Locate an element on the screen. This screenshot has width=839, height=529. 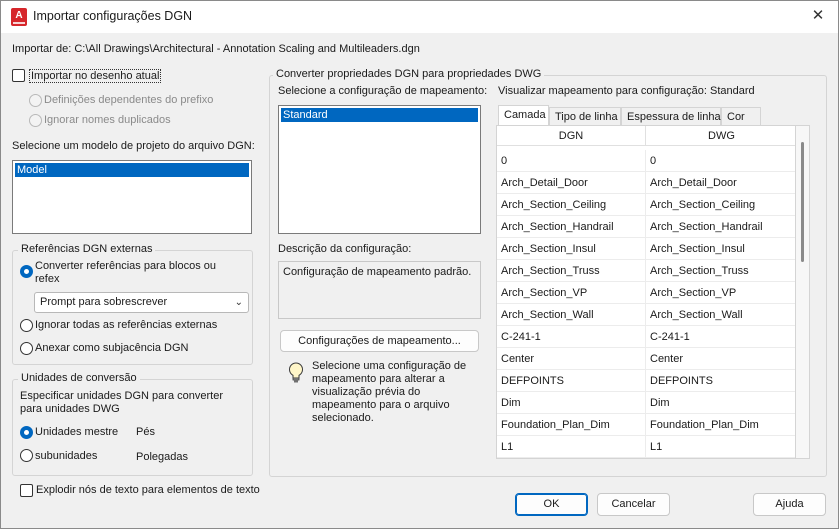
table-row: Arch_Section_VP Arch_Section_VP is located at coordinates (646, 293).